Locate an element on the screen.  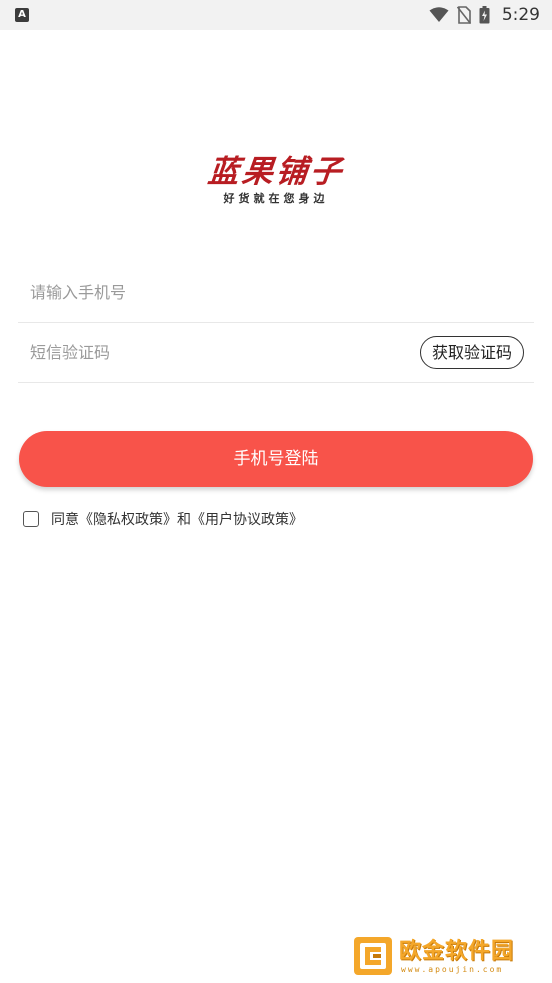
phone-field-row is located at coordinates (276, 293).